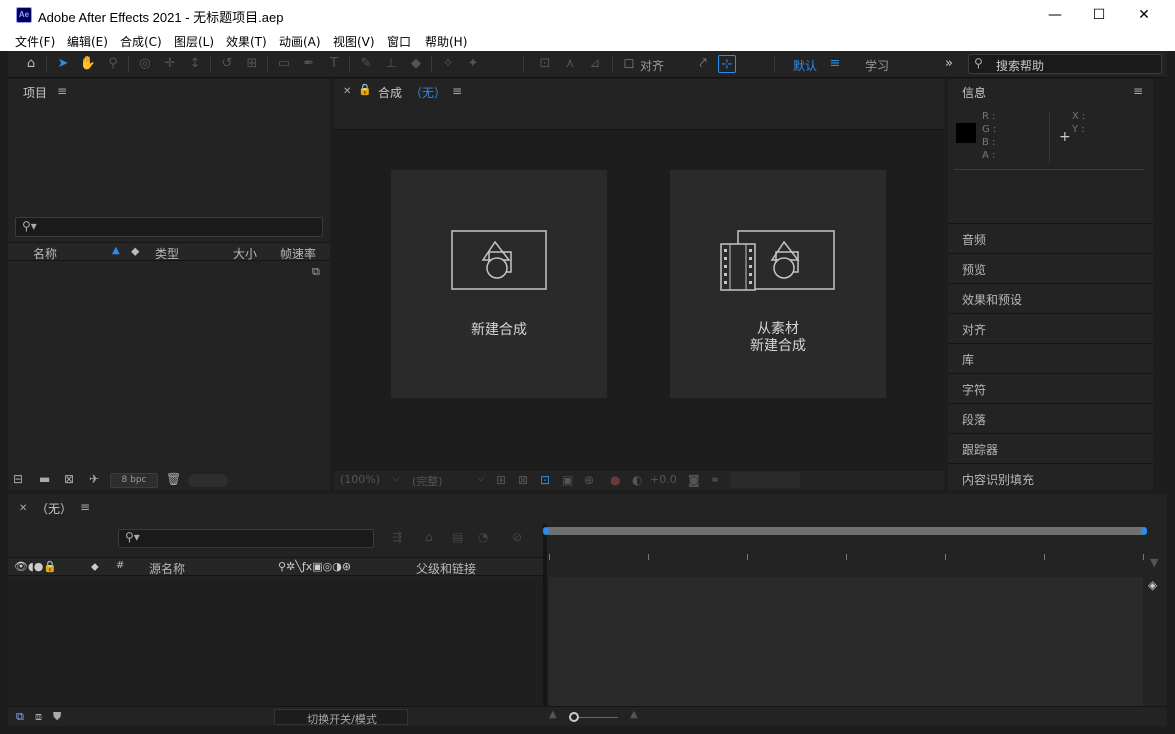  What do you see at coordinates (397, 537) in the screenshot?
I see `comp-mini-flowchart-icon: ⇶` at bounding box center [397, 537].